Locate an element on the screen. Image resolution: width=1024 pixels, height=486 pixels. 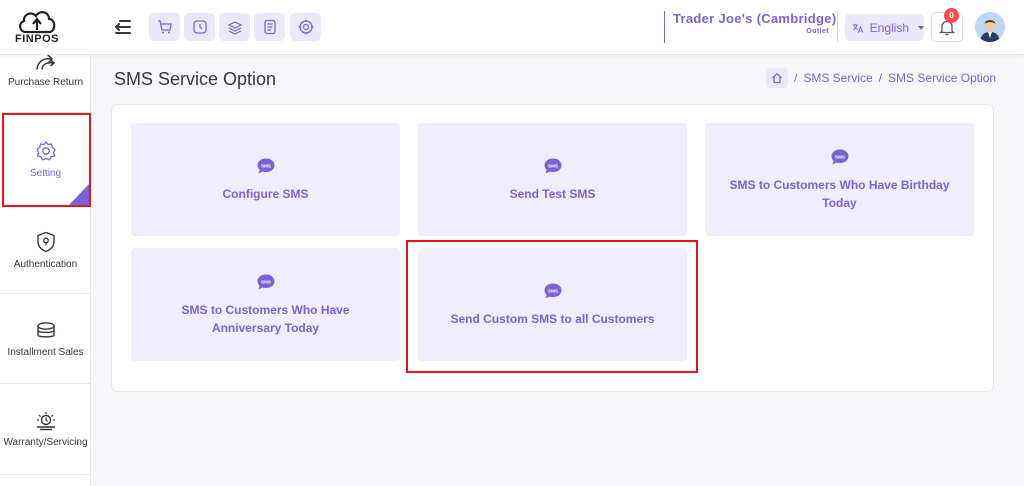
language-dropdown: English is located at coordinates (884, 27).